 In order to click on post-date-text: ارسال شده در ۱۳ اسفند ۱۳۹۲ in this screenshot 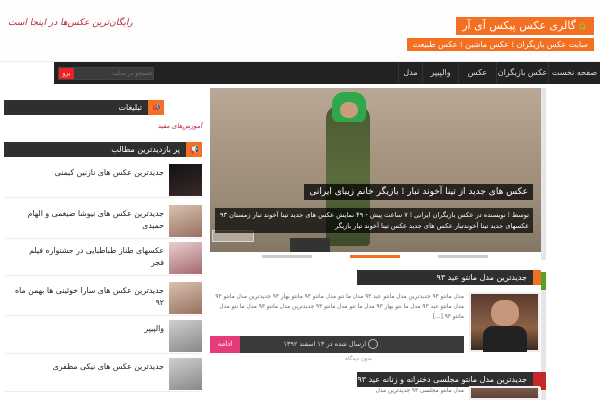, I will do `click(324, 344)`.